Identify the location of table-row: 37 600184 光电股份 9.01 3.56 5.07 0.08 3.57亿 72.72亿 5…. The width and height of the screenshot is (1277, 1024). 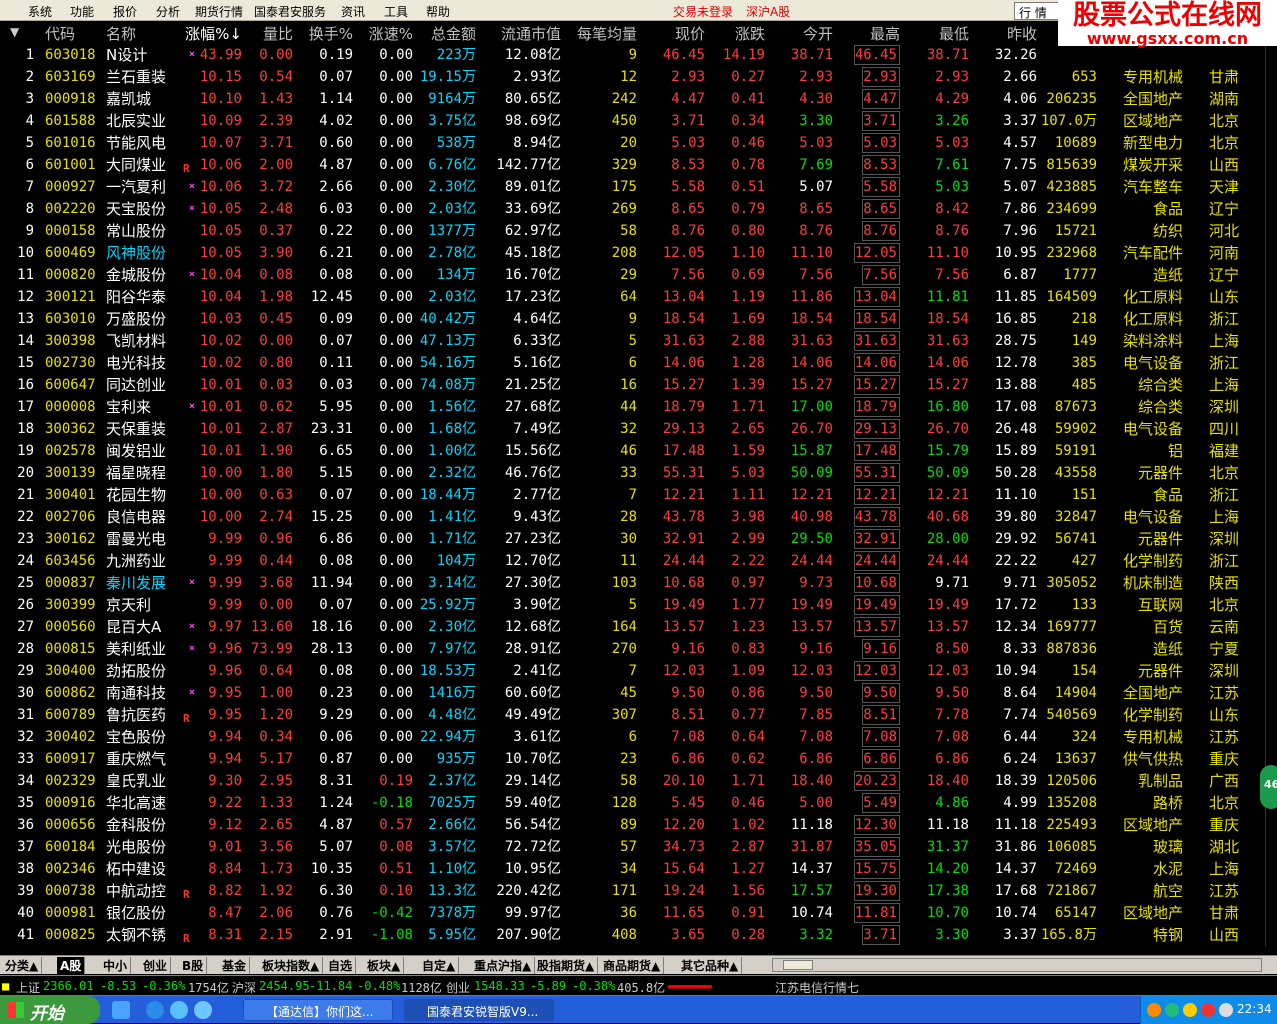
(632, 847).